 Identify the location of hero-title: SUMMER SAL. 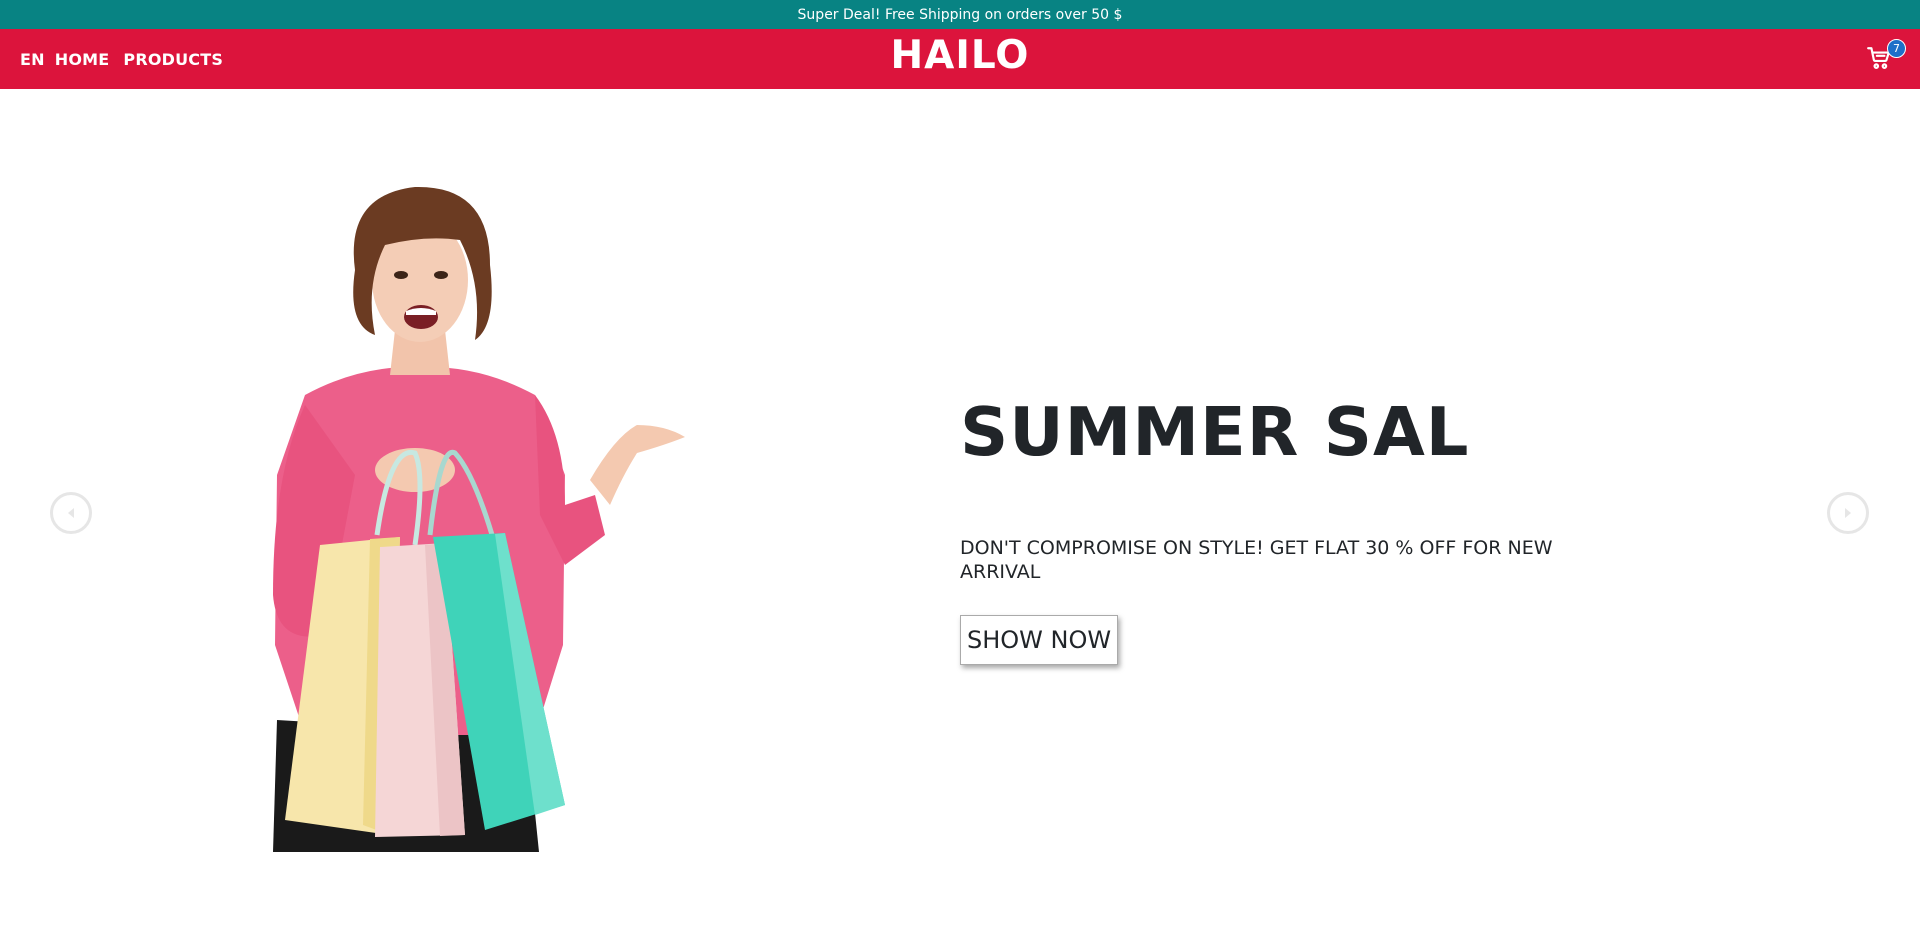
(1215, 432).